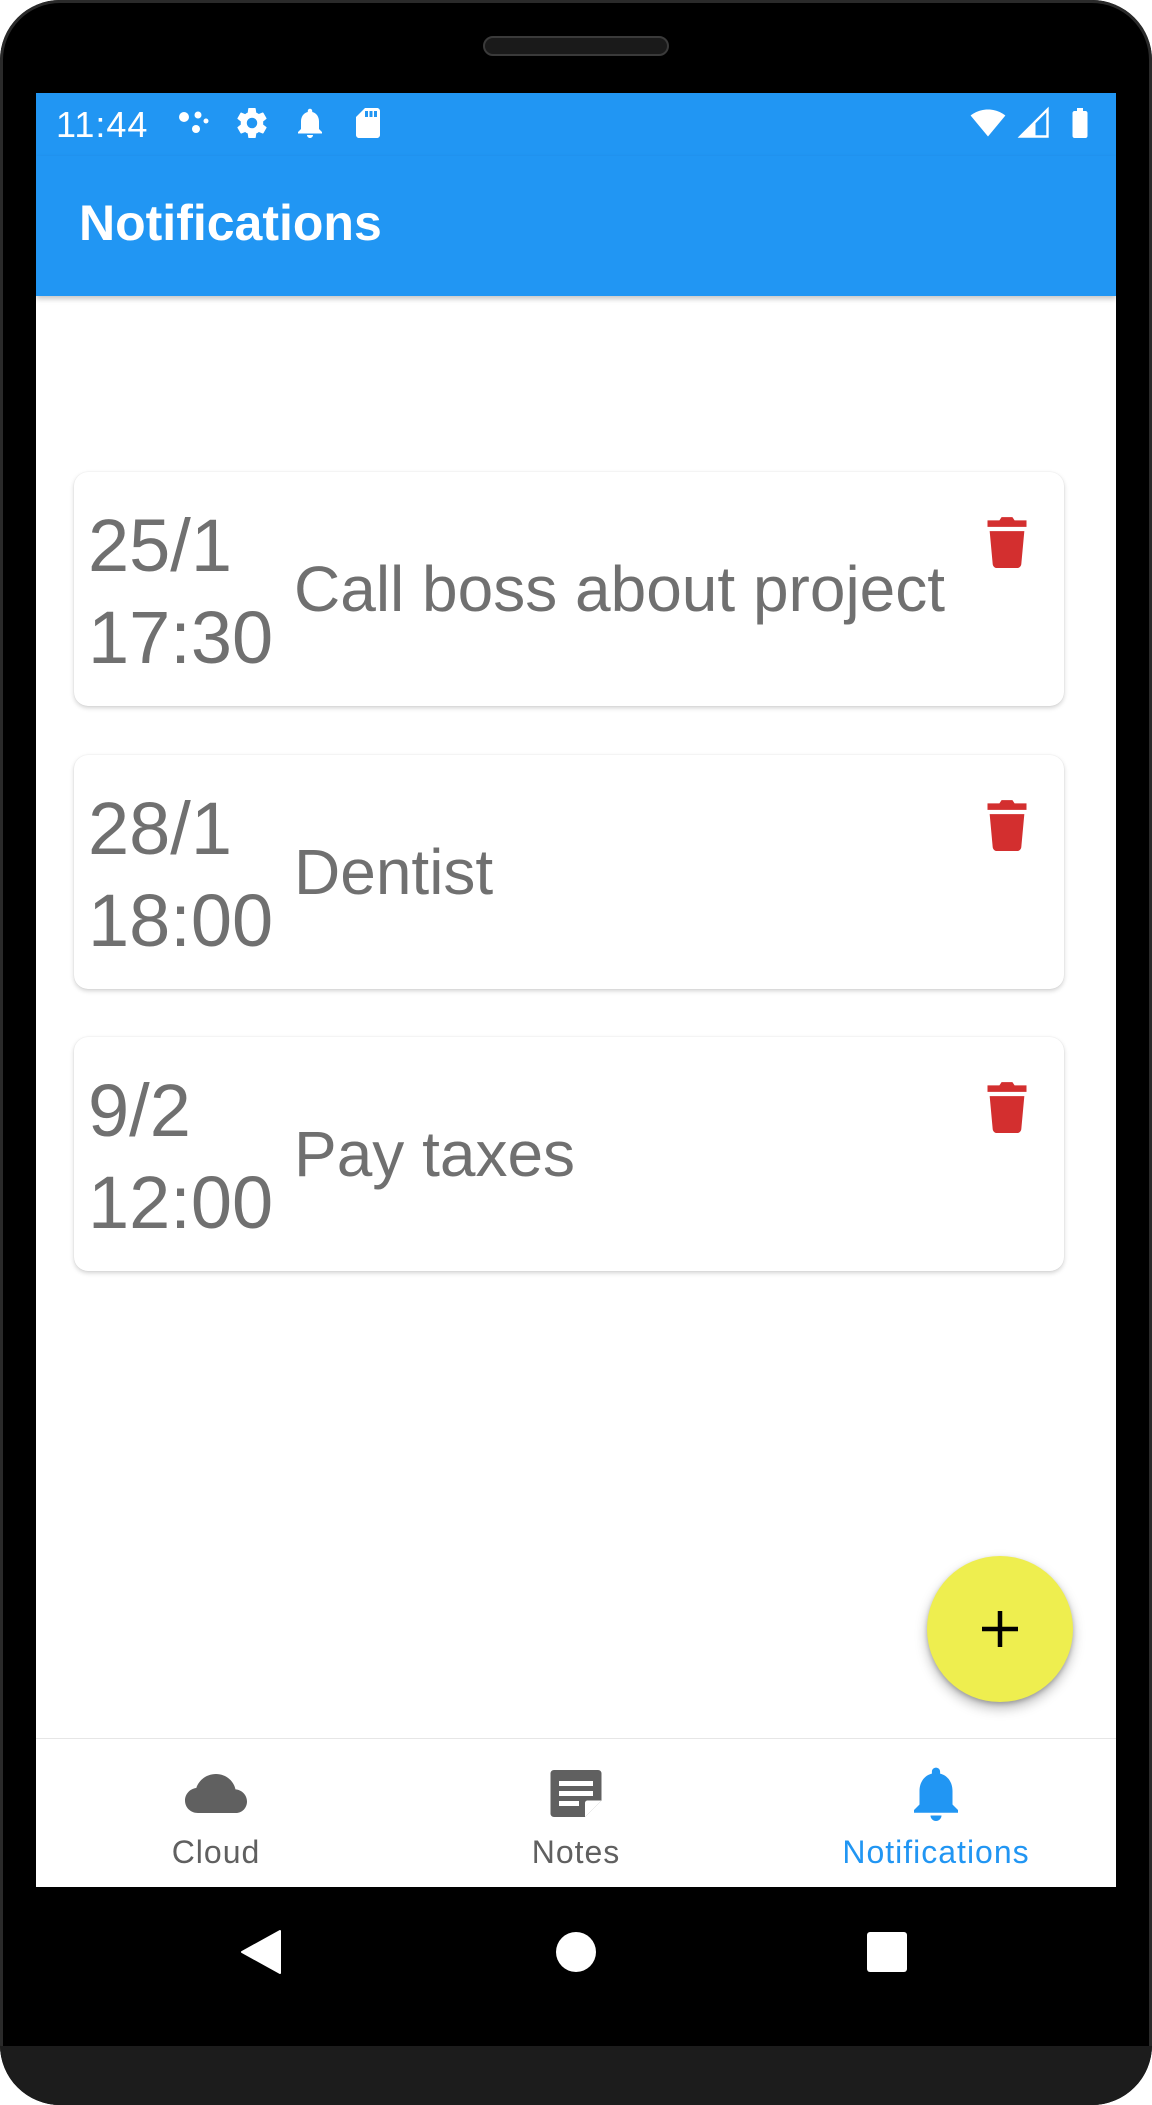 The height and width of the screenshot is (2105, 1152). I want to click on notification-card: 25/1 17:30 Call boss about project, so click(569, 589).